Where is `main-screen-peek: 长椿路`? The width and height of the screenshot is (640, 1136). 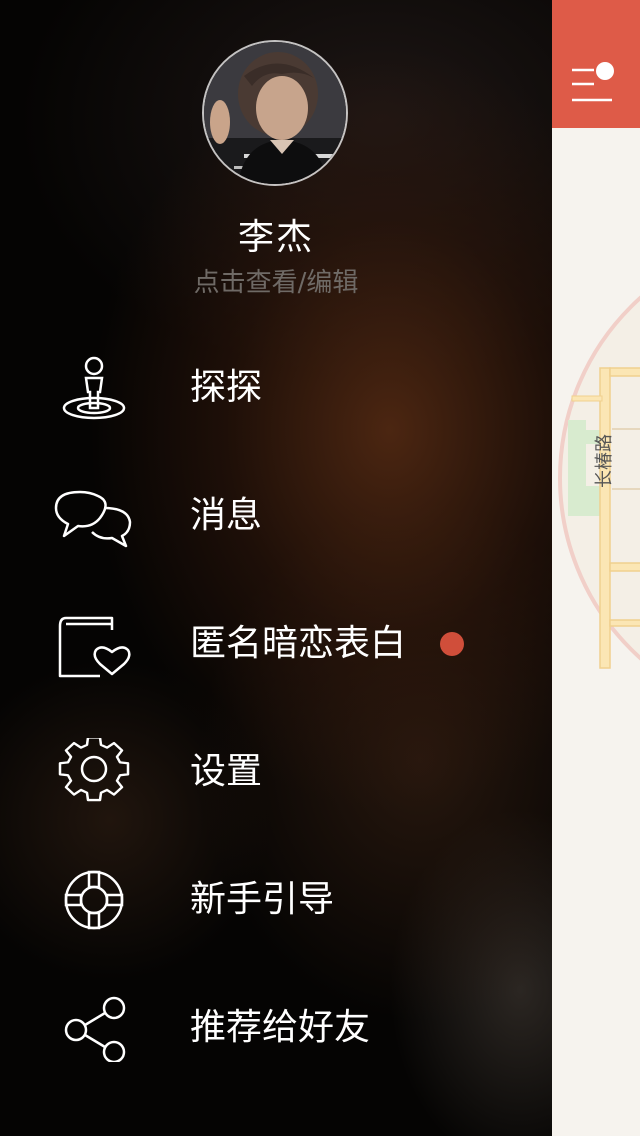
main-screen-peek: 长椿路 is located at coordinates (596, 568).